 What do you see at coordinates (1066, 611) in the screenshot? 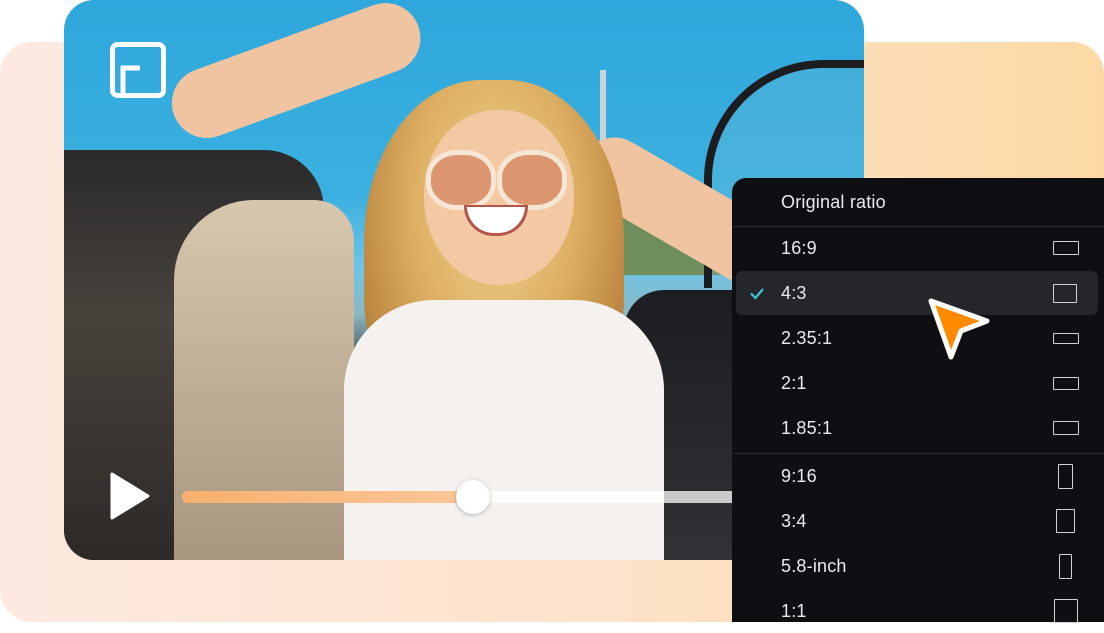
I see `ratio-square-icon` at bounding box center [1066, 611].